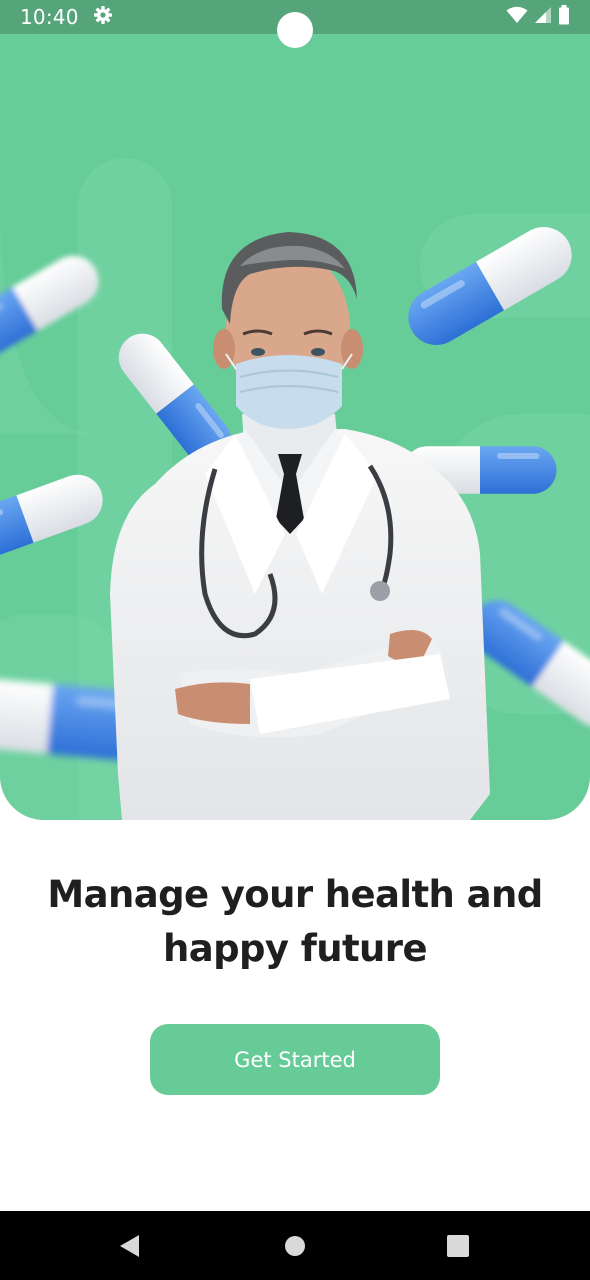 Image resolution: width=590 pixels, height=1280 pixels. What do you see at coordinates (103, 17) in the screenshot?
I see `settings-gear-icon` at bounding box center [103, 17].